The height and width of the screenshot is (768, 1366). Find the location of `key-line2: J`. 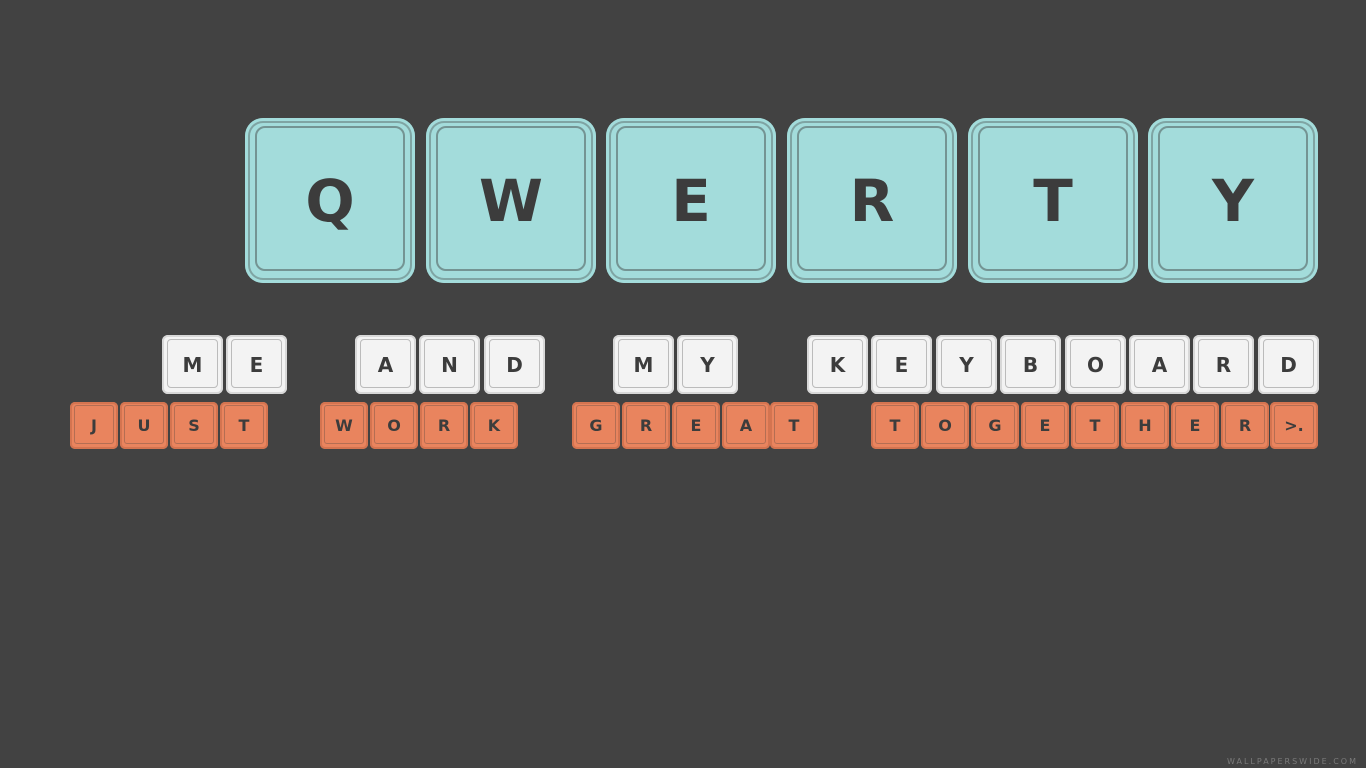

key-line2: J is located at coordinates (94, 425).